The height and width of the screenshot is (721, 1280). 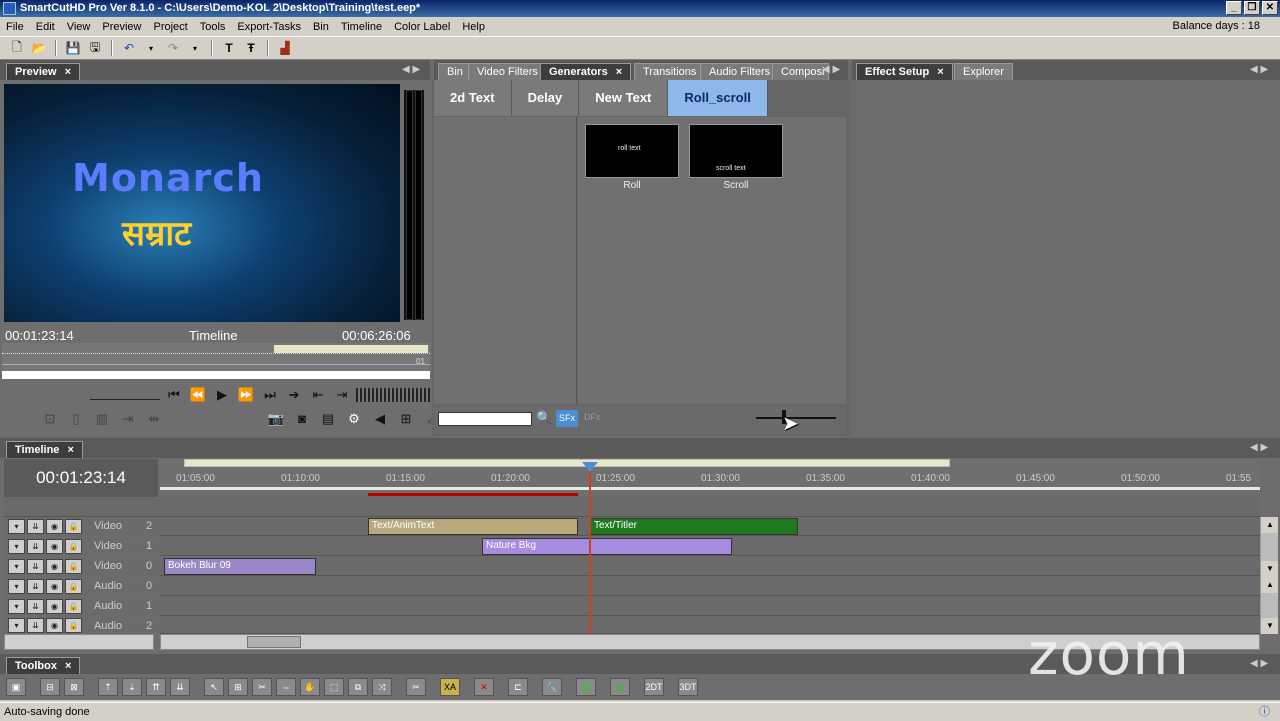 What do you see at coordinates (567, 418) in the screenshot?
I see `sfx-toggle-button: SFx` at bounding box center [567, 418].